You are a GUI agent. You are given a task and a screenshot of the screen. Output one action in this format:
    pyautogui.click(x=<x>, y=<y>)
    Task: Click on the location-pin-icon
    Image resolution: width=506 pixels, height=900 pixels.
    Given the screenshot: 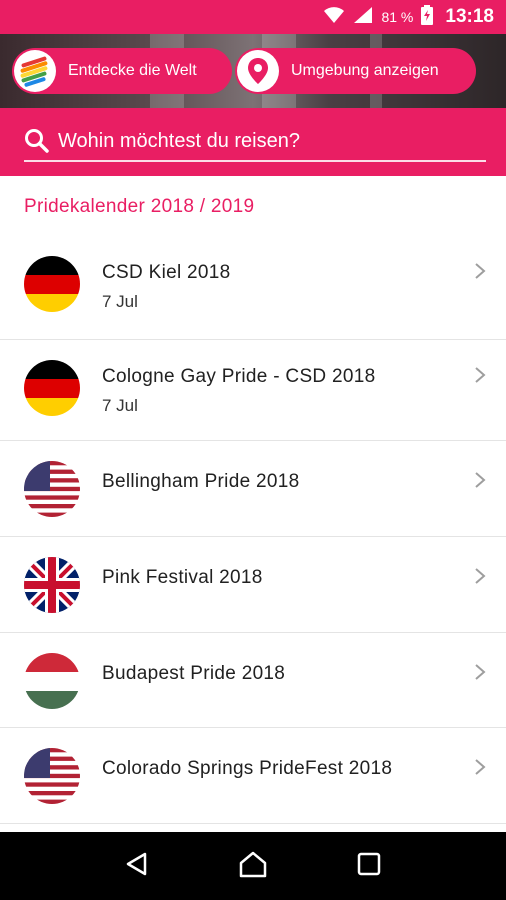 What is the action you would take?
    pyautogui.click(x=258, y=71)
    